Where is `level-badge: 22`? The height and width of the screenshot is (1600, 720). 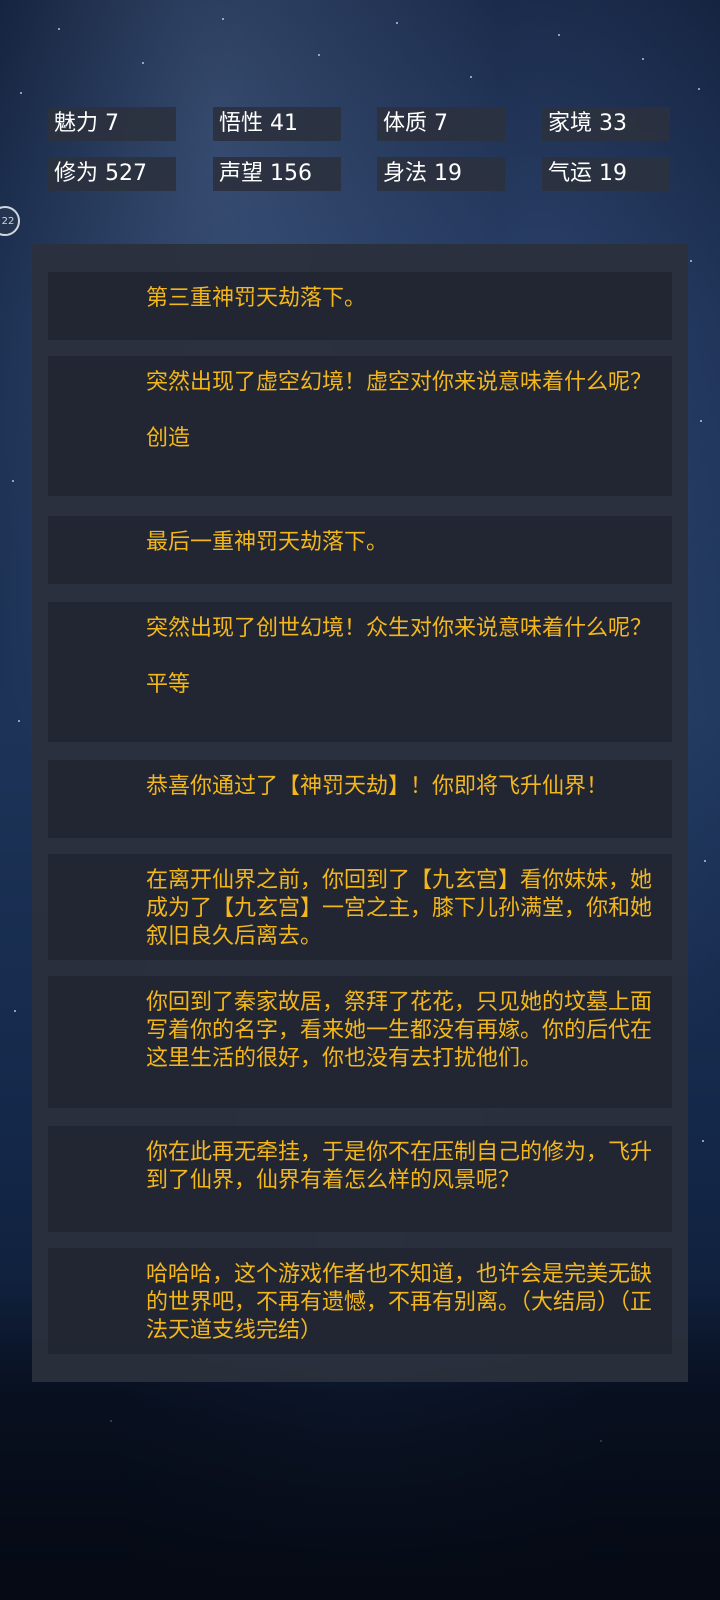 level-badge: 22 is located at coordinates (10, 221).